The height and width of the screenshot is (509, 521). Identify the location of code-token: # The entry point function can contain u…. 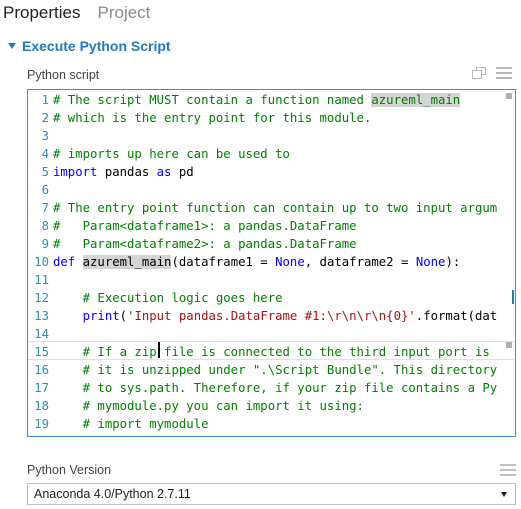
(275, 208).